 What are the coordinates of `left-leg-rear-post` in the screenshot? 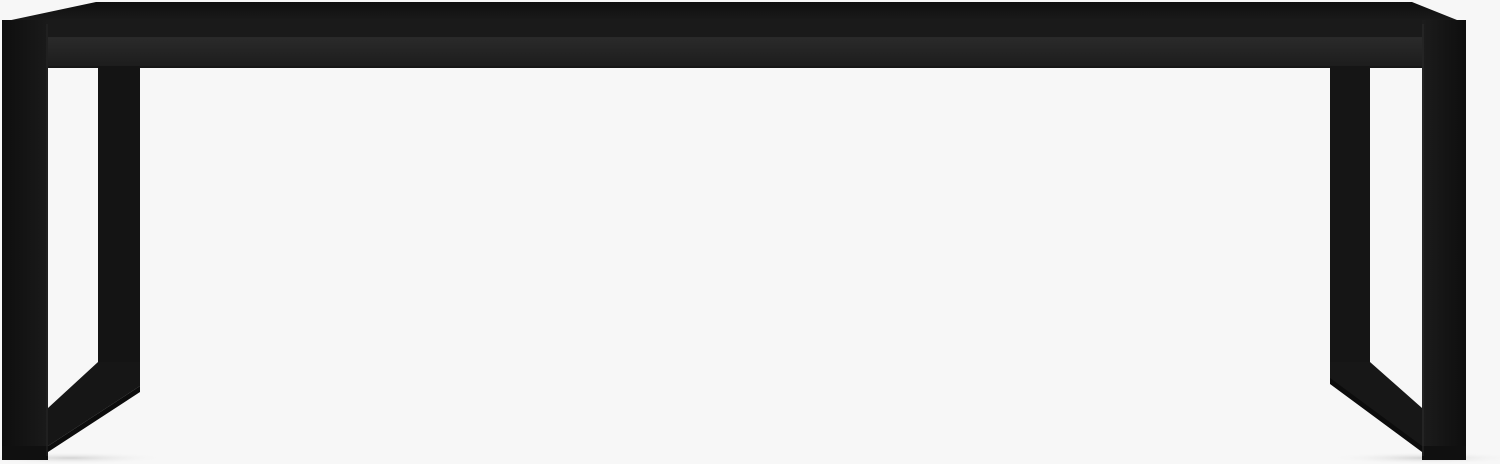 It's located at (119, 214).